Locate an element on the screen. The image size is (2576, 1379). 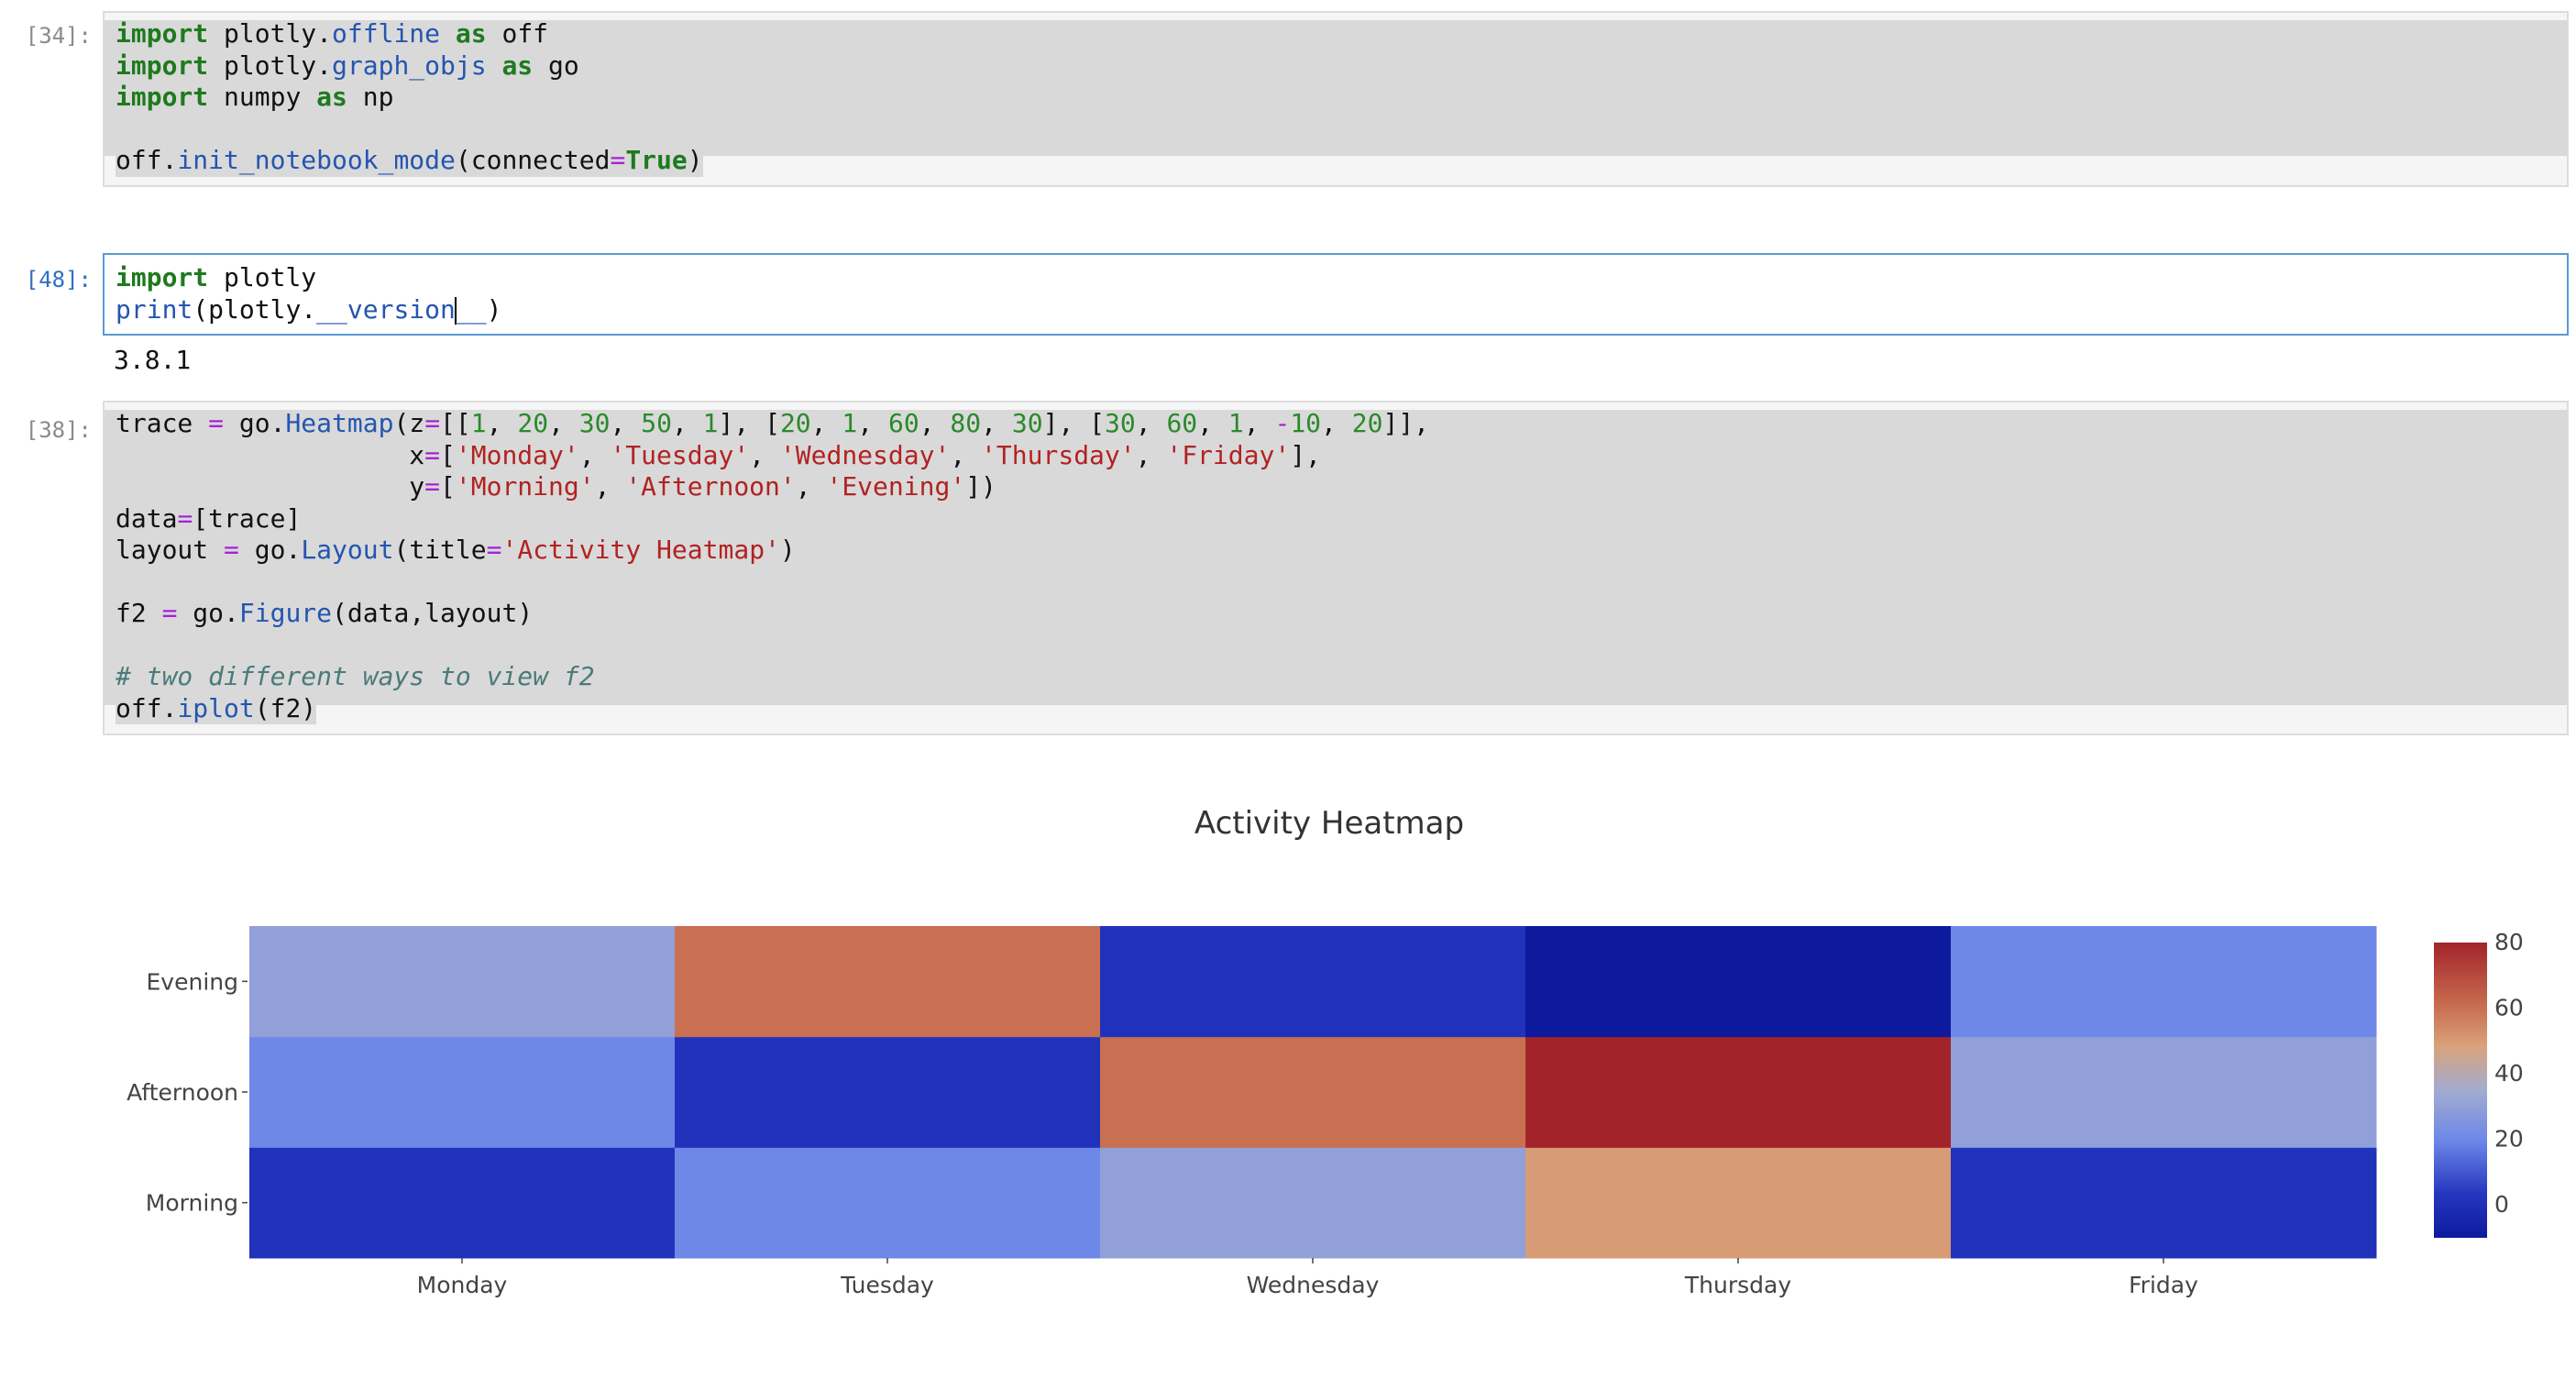
y-tick-label: Evening is located at coordinates (192, 982).